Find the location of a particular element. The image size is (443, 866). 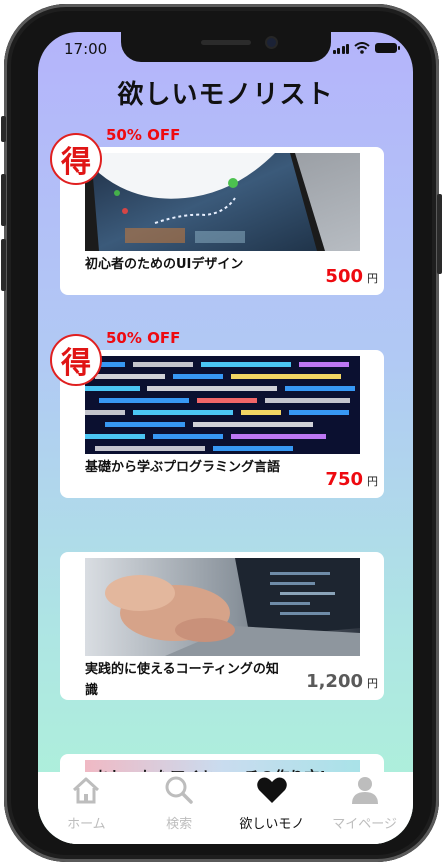

product-card: 初心者のためのUIデザイン 500 円 is located at coordinates (222, 221).